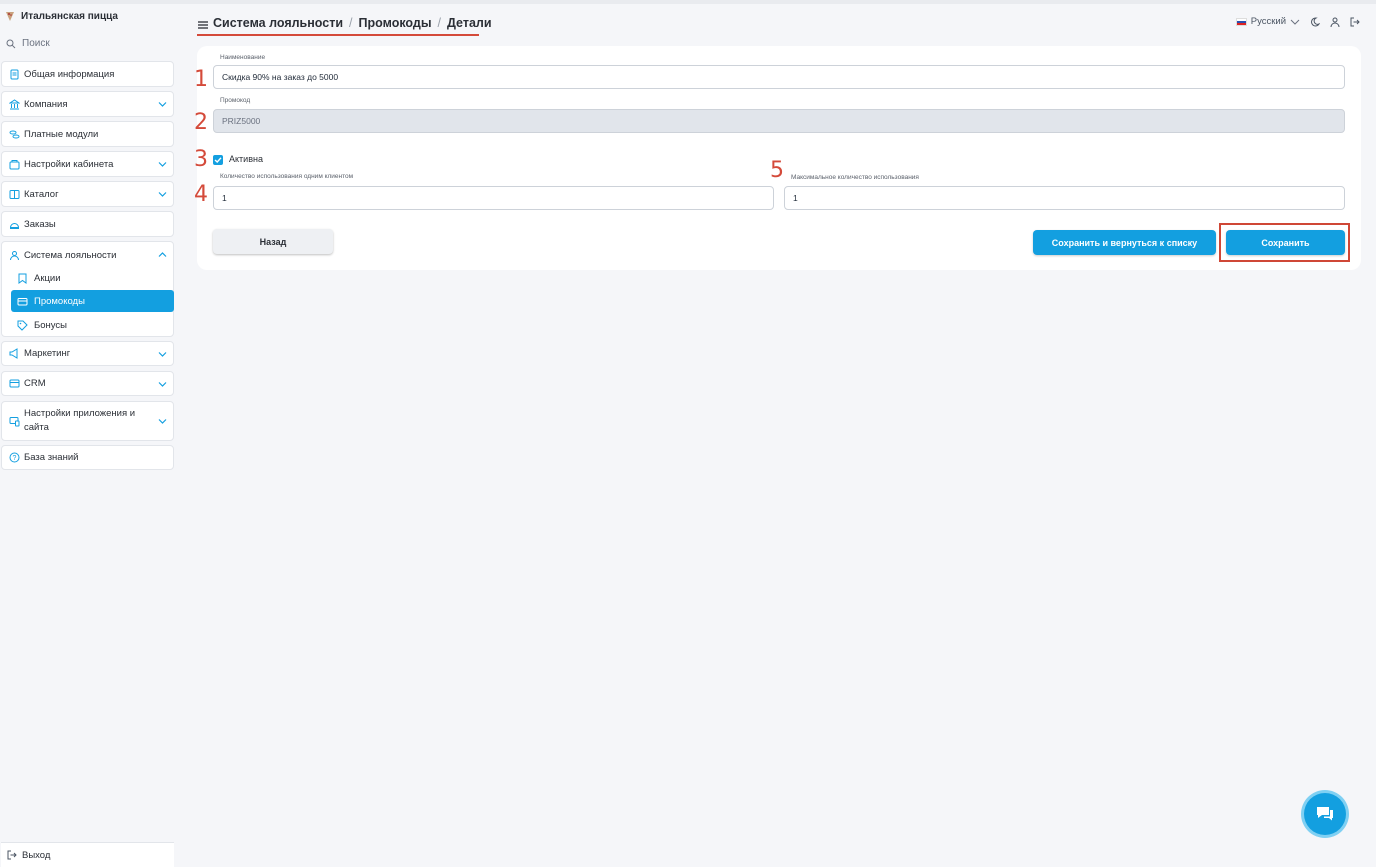  What do you see at coordinates (287, 176) in the screenshot?
I see `per-client-label: Количество использования одним клиентом` at bounding box center [287, 176].